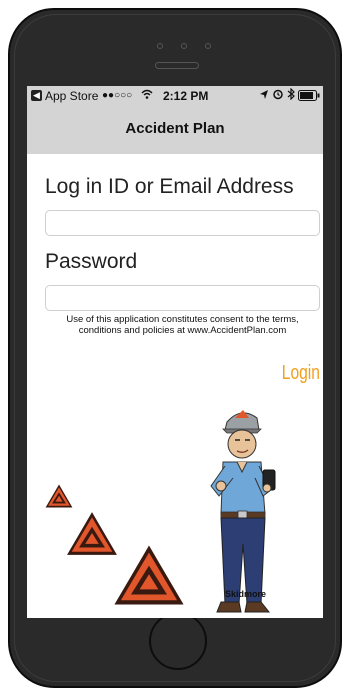  I want to click on navigation-bar: Accident Plan, so click(175, 130).